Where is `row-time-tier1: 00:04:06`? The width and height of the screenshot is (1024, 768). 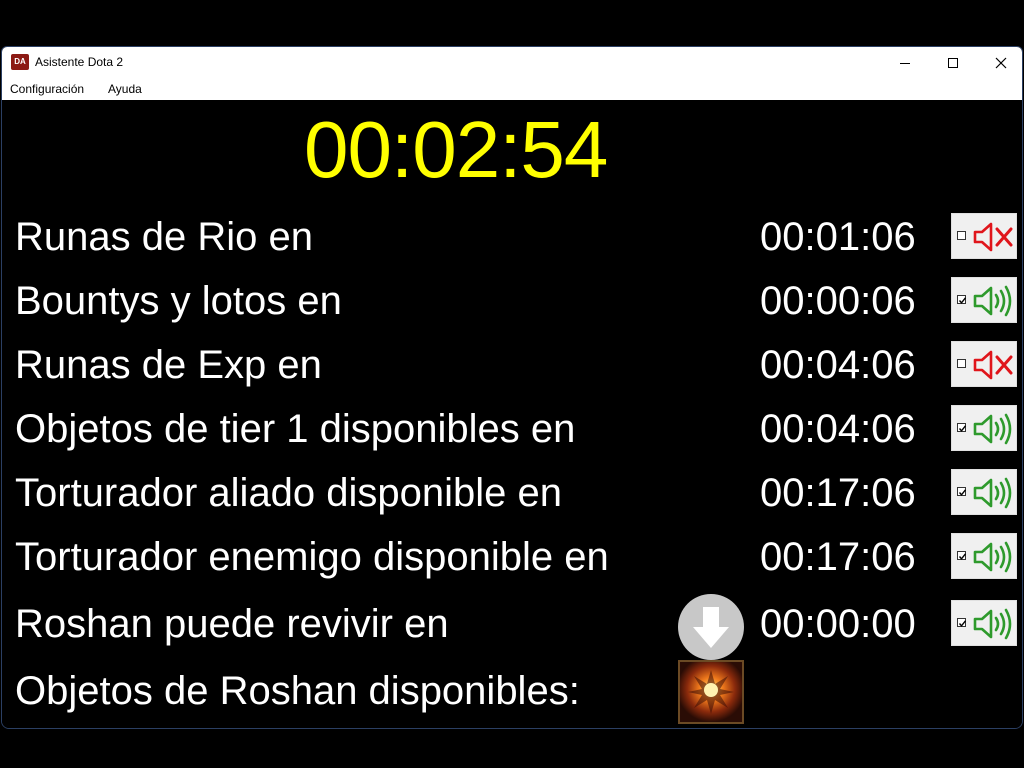
row-time-tier1: 00:04:06 is located at coordinates (838, 429).